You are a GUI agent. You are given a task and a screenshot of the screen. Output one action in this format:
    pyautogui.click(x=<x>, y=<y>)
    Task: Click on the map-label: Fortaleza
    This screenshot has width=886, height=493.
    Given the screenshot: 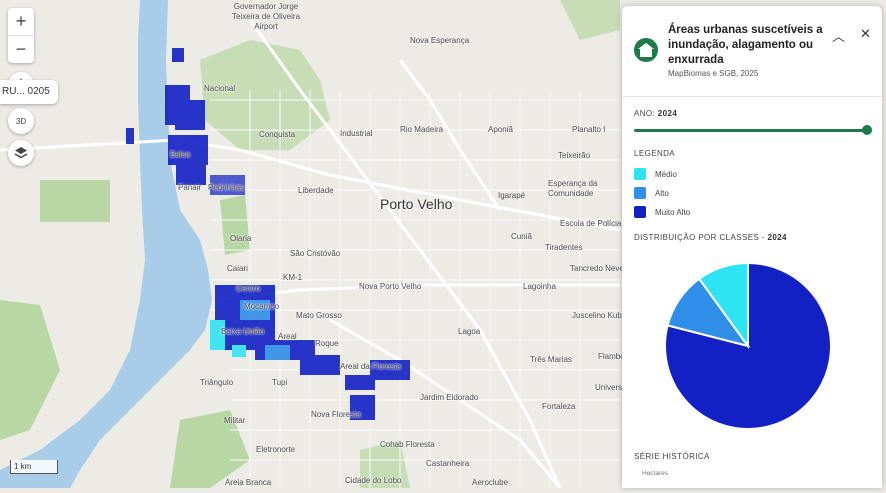 What is the action you would take?
    pyautogui.click(x=559, y=406)
    